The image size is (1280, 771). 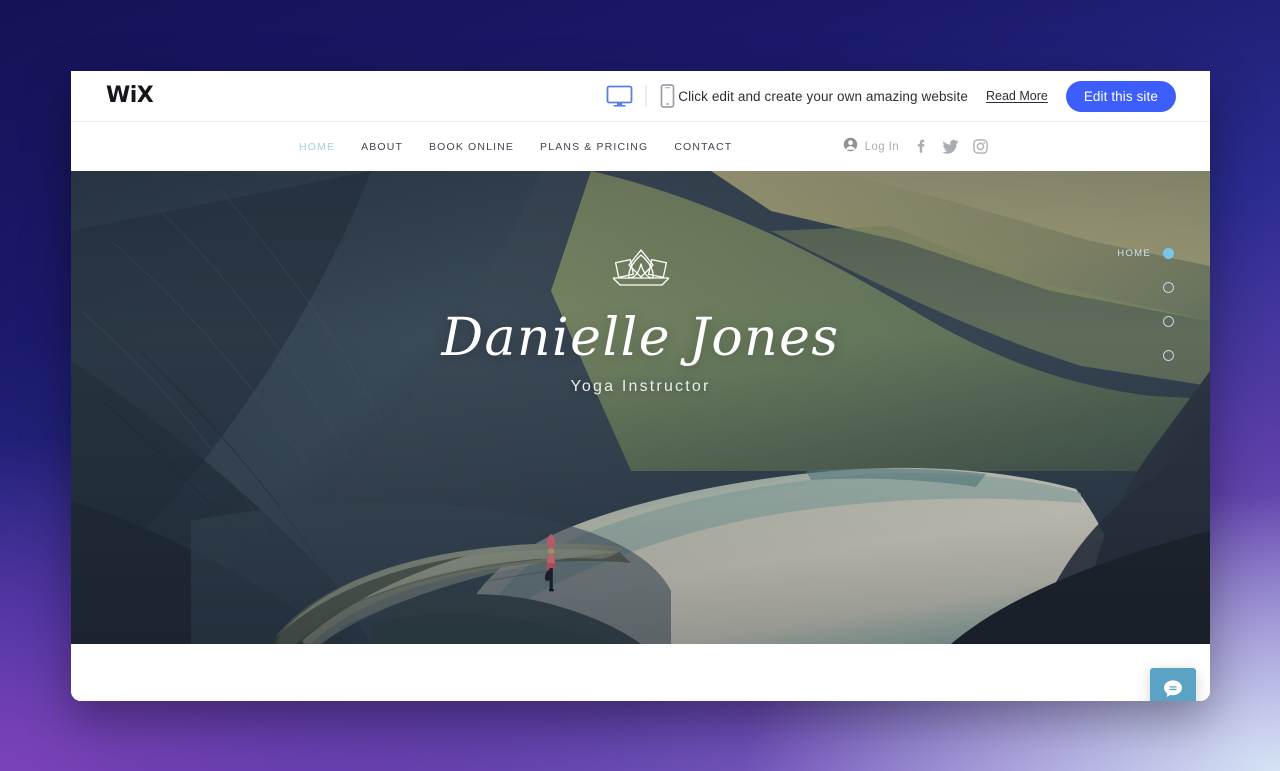 I want to click on instagram-icon, so click(x=980, y=146).